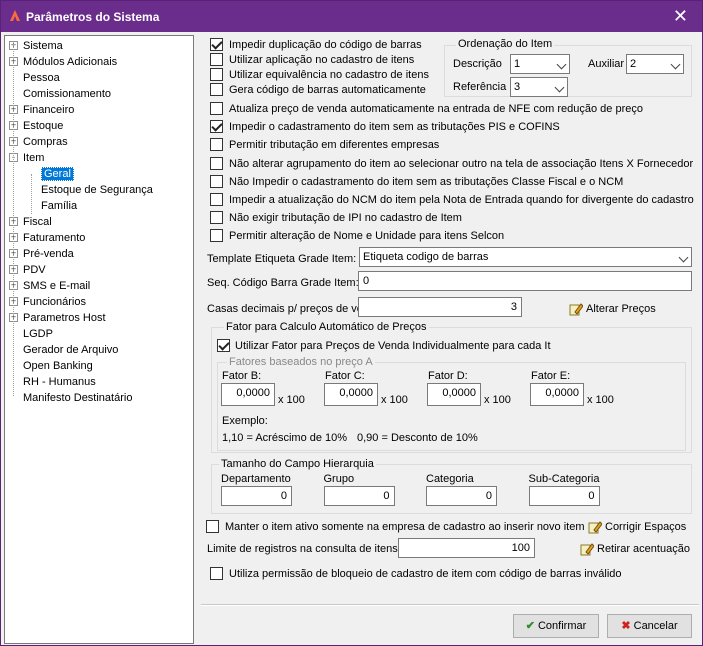 This screenshot has width=703, height=646. What do you see at coordinates (440, 307) in the screenshot?
I see `casas-input: 3` at bounding box center [440, 307].